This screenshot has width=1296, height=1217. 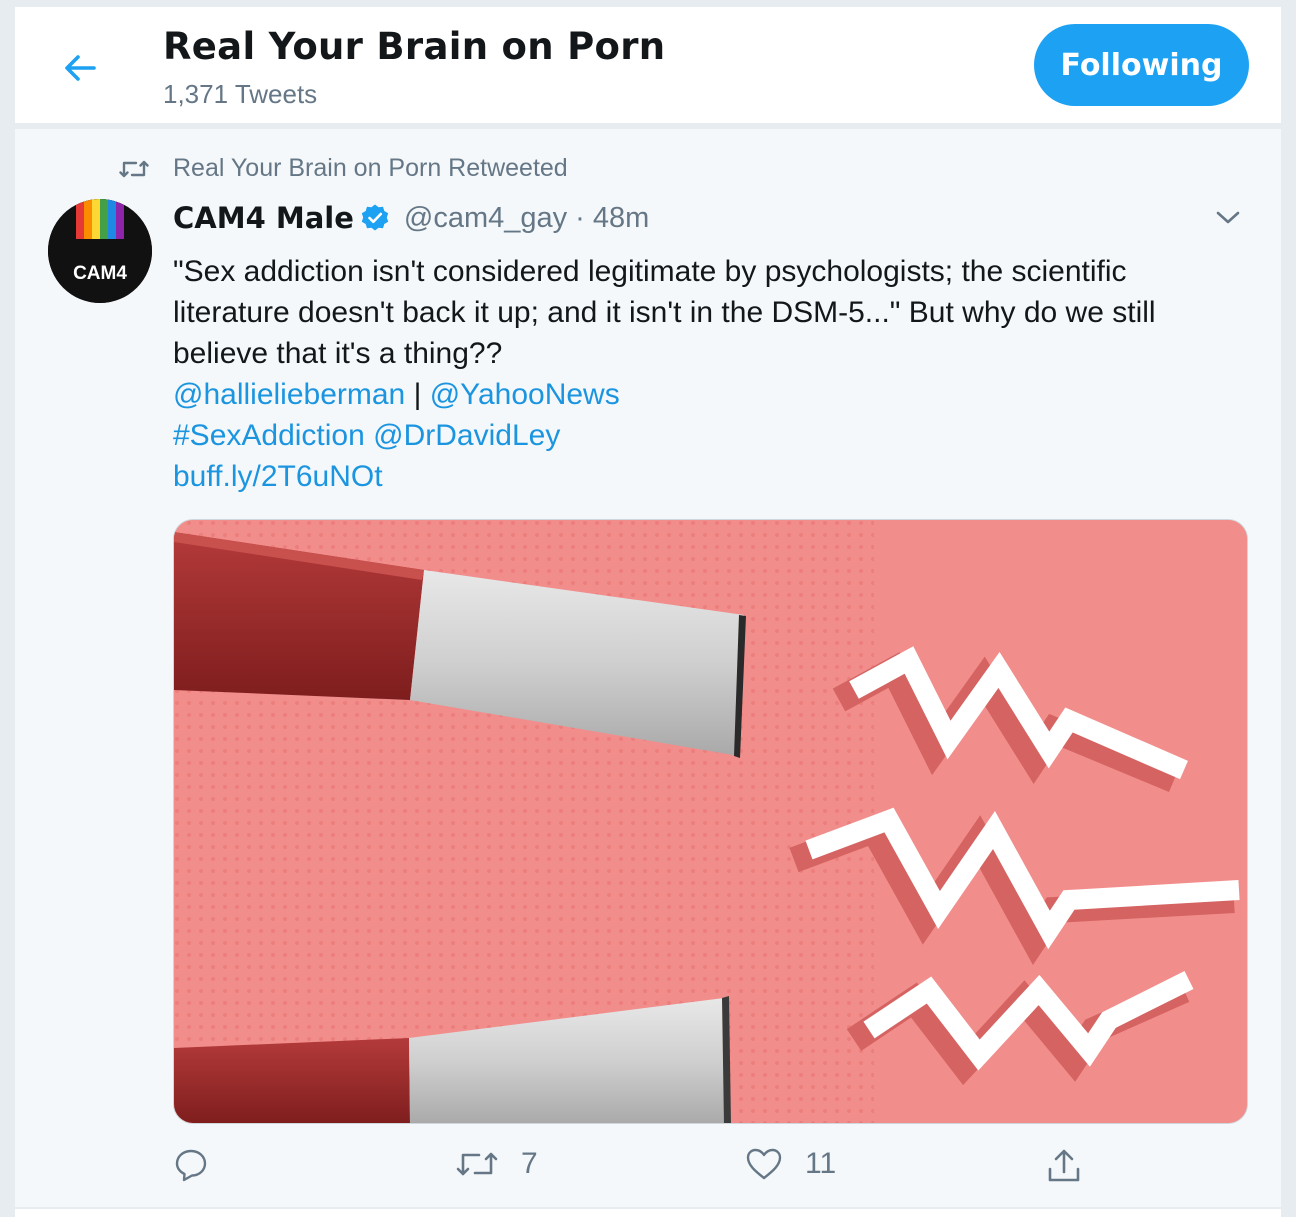 I want to click on tweet-menu-button, so click(x=1228, y=220).